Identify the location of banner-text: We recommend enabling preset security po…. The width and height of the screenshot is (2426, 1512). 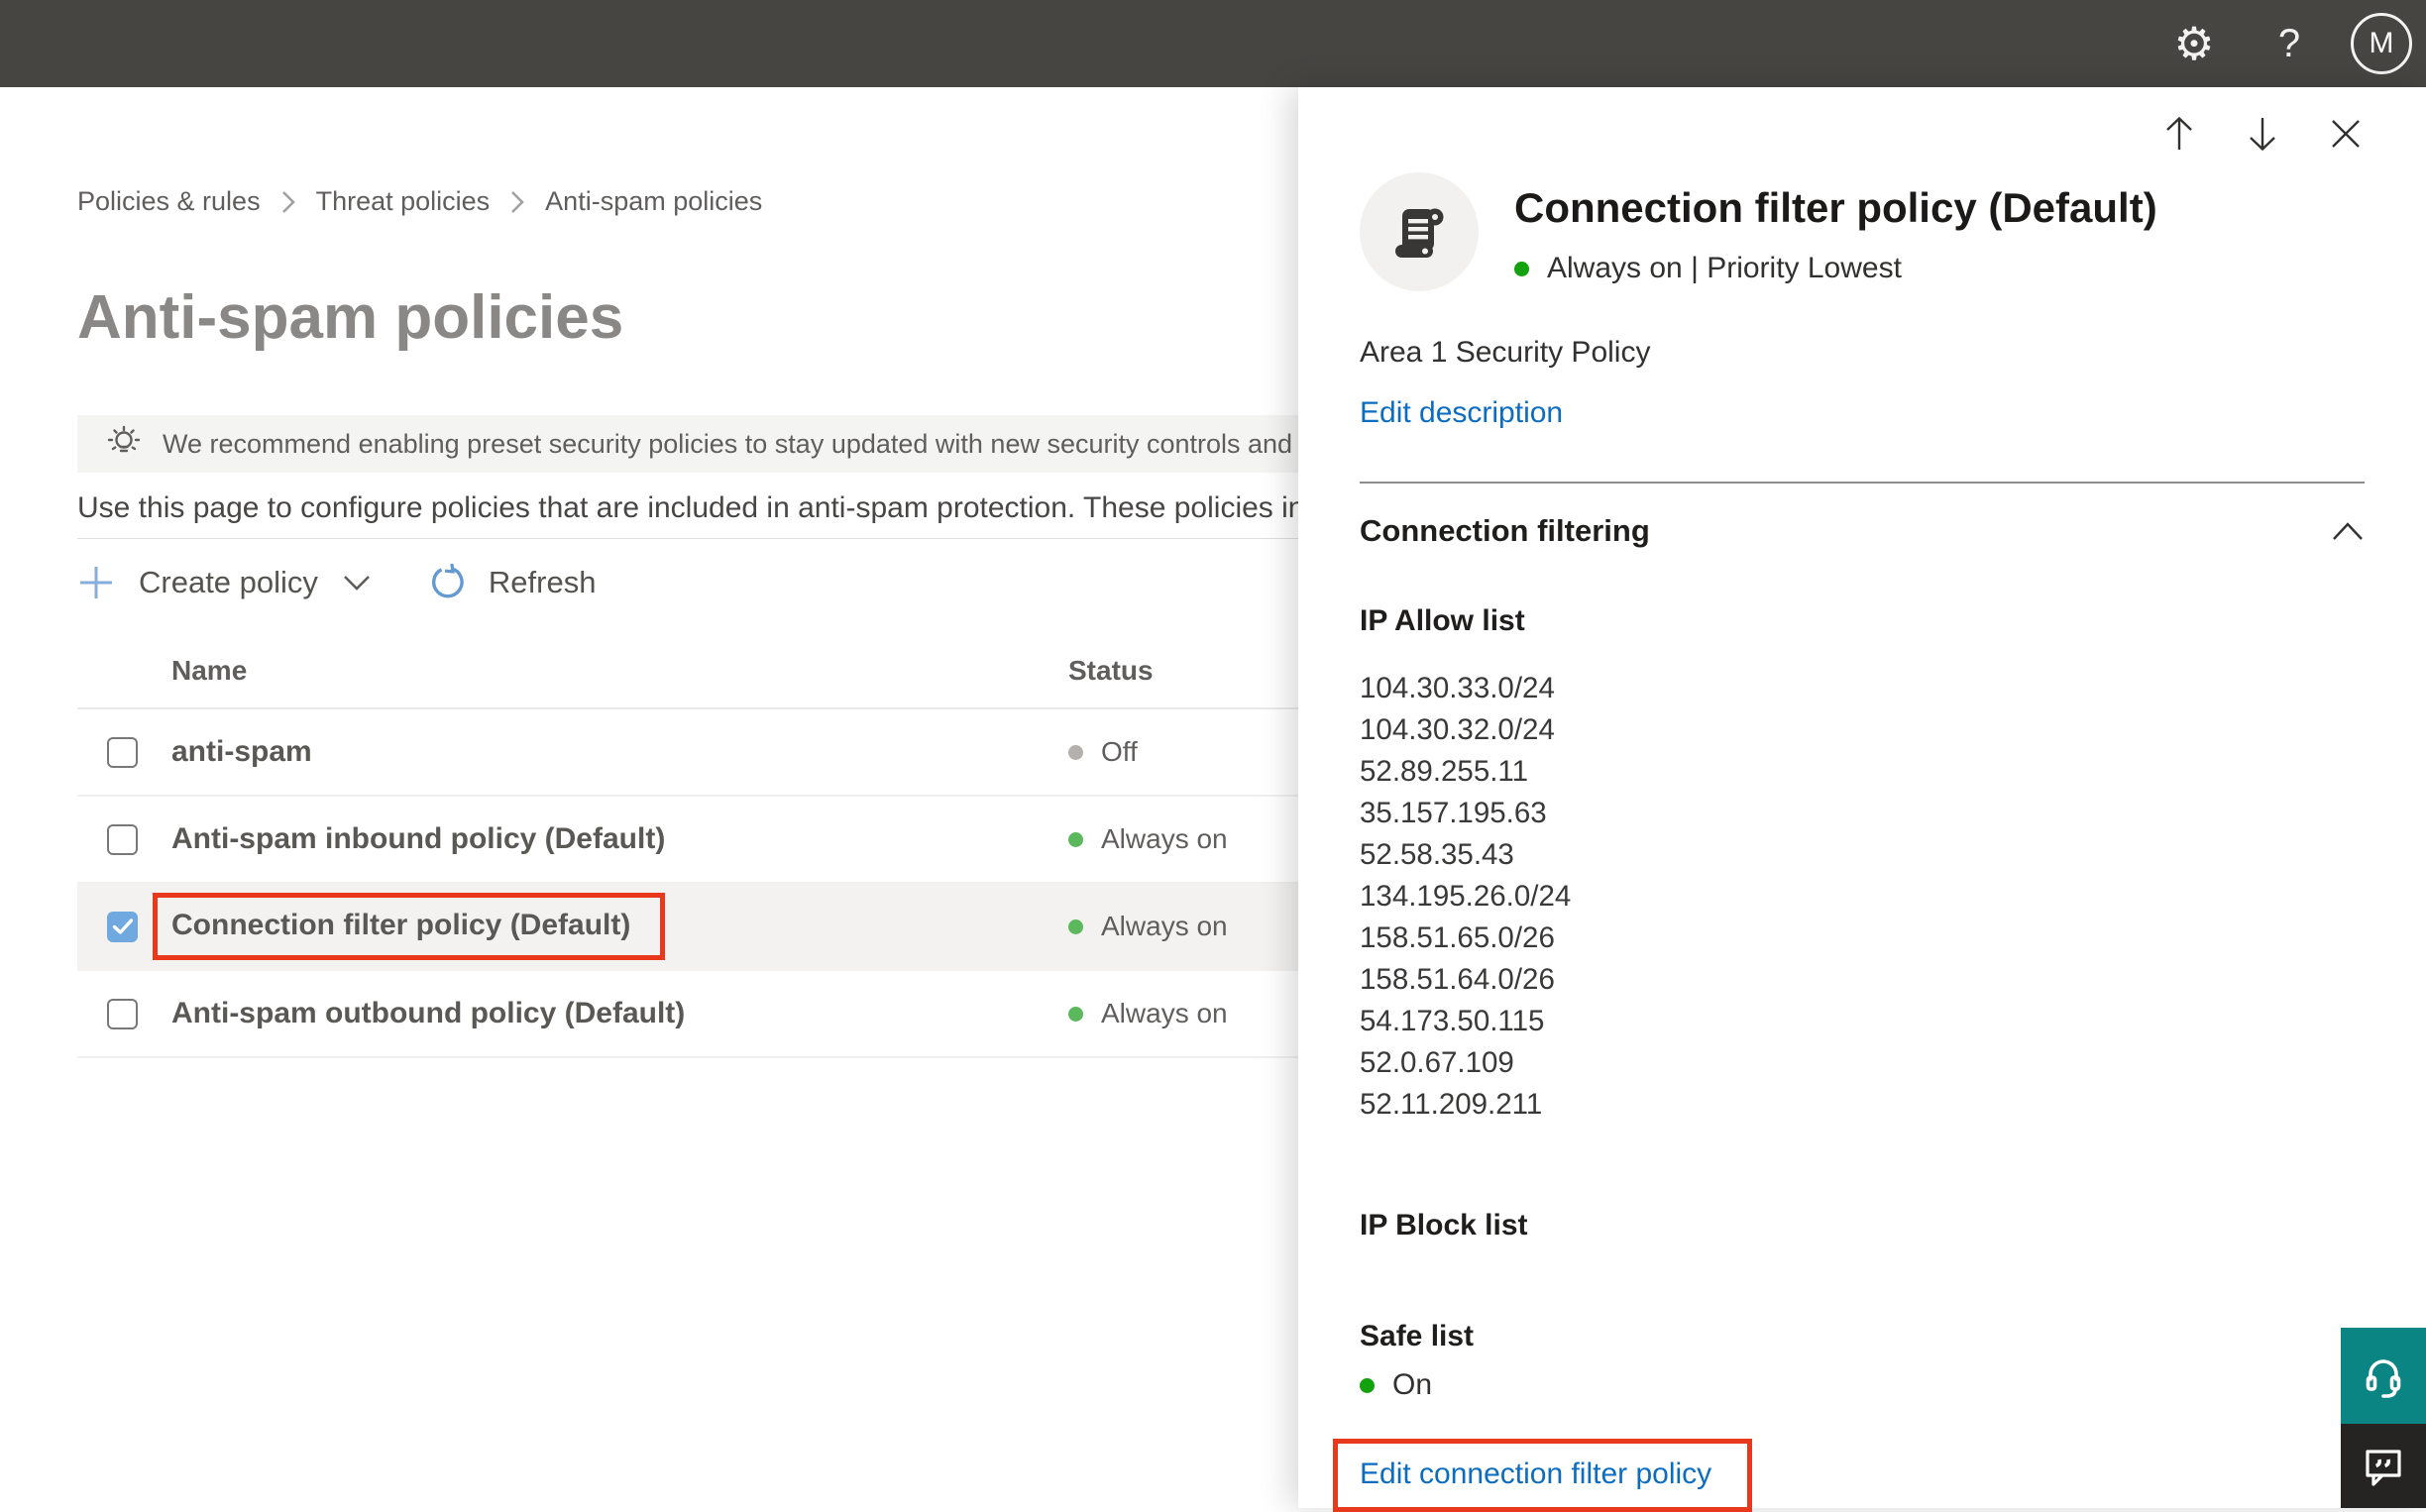
(811, 444).